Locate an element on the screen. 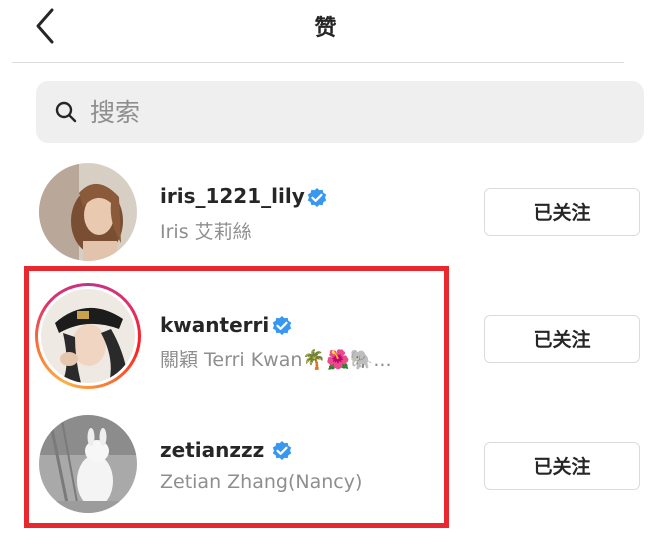 Image resolution: width=652 pixels, height=544 pixels. avatar is located at coordinates (88, 212).